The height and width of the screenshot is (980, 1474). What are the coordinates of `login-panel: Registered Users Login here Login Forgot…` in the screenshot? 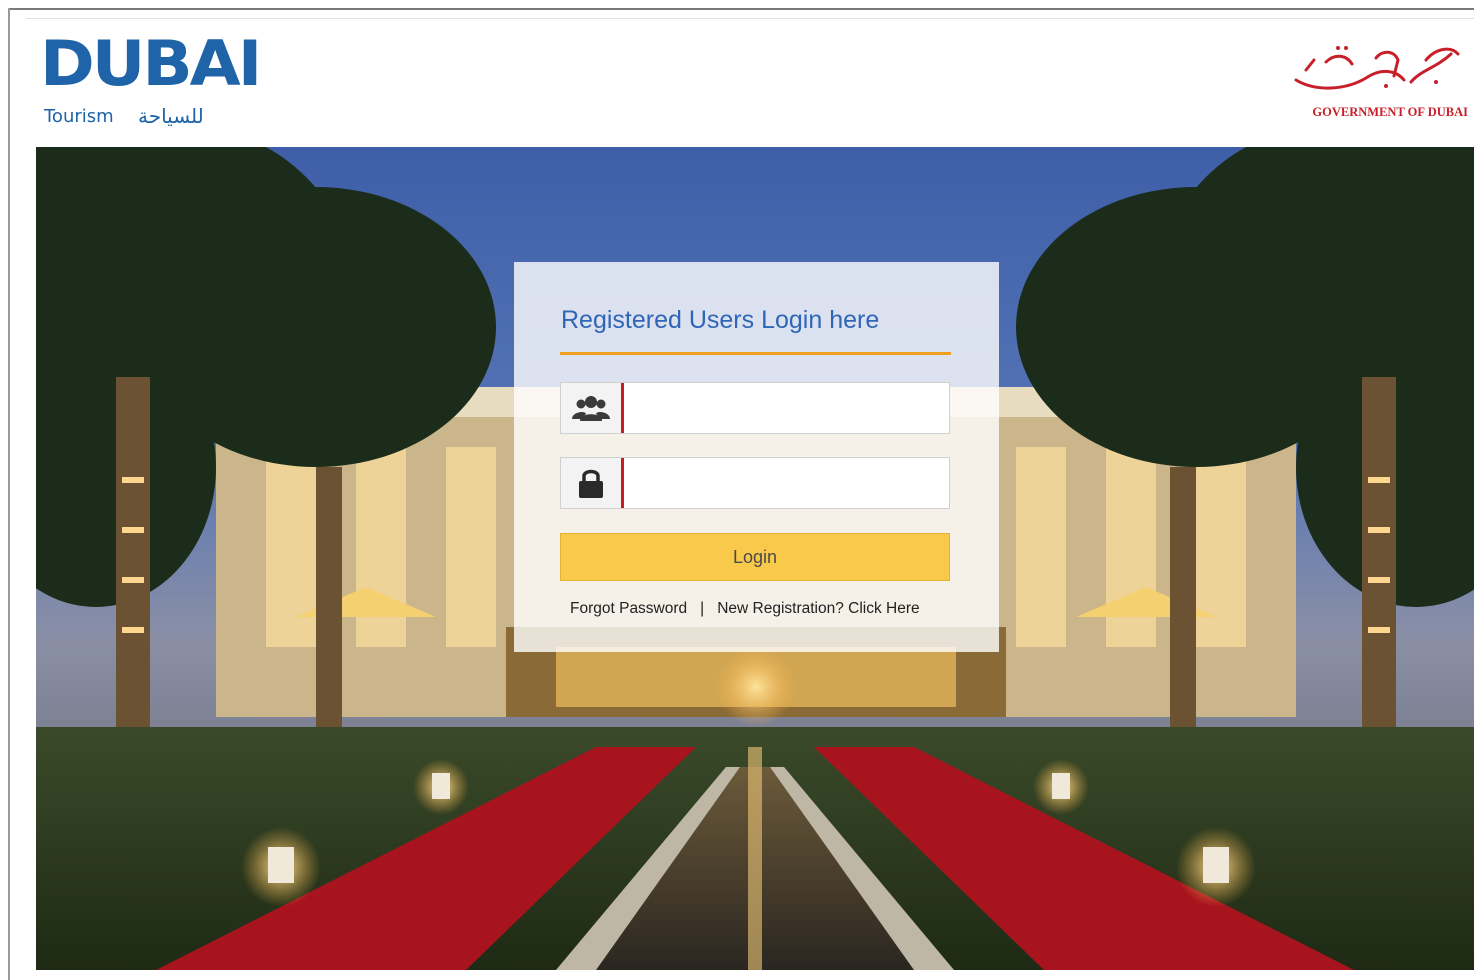 It's located at (756, 457).